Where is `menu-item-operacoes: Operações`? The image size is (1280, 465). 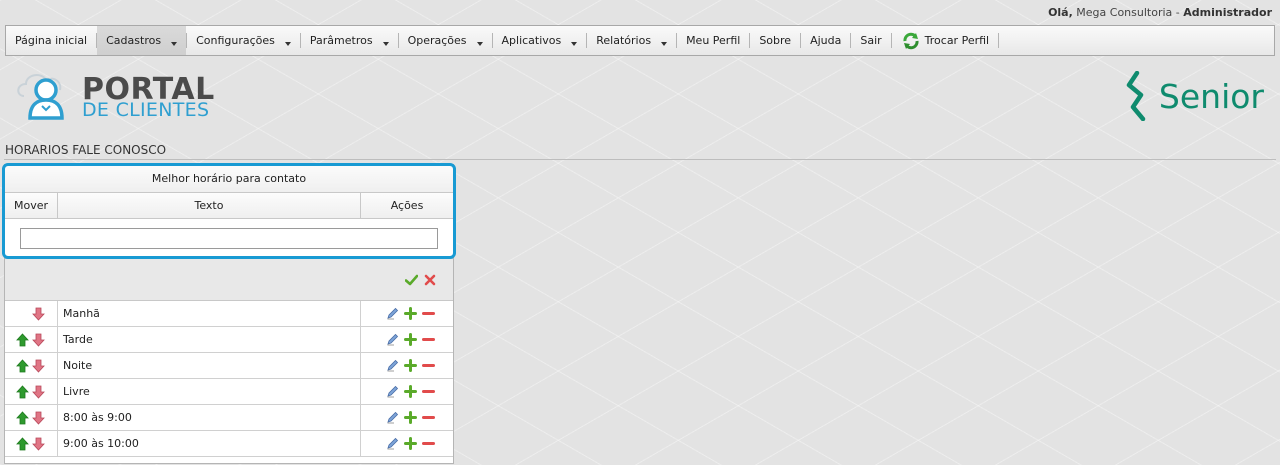 menu-item-operacoes: Operações is located at coordinates (445, 40).